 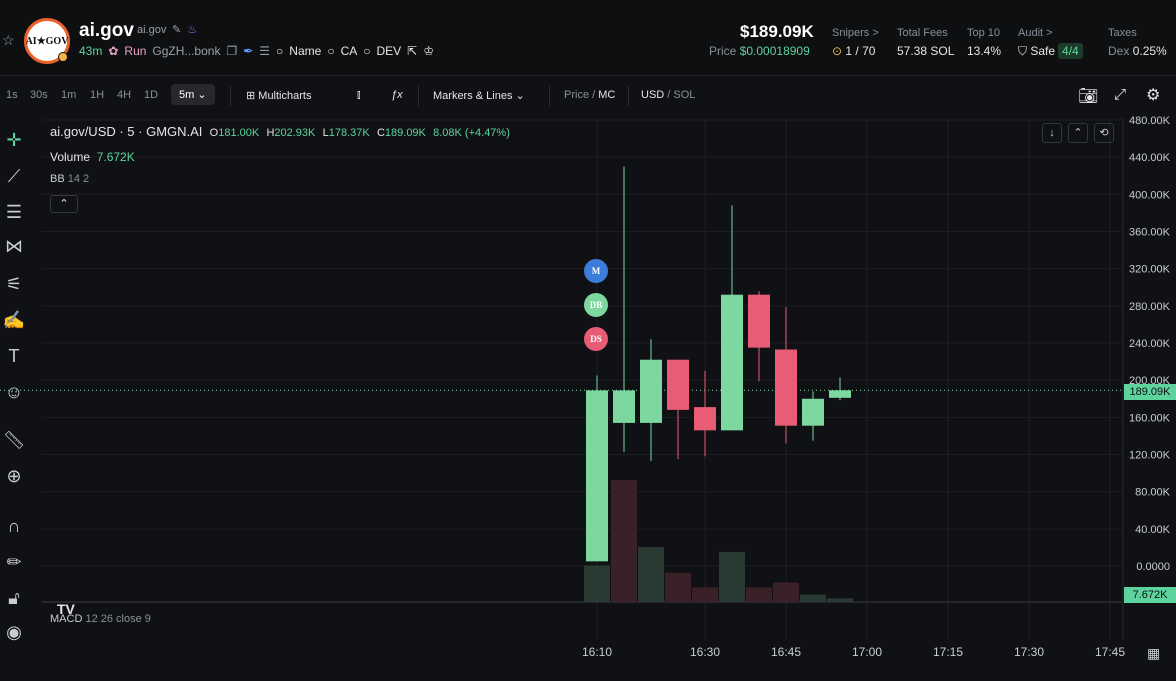 What do you see at coordinates (1150, 158) in the screenshot?
I see `y-tick-label: 440.00K` at bounding box center [1150, 158].